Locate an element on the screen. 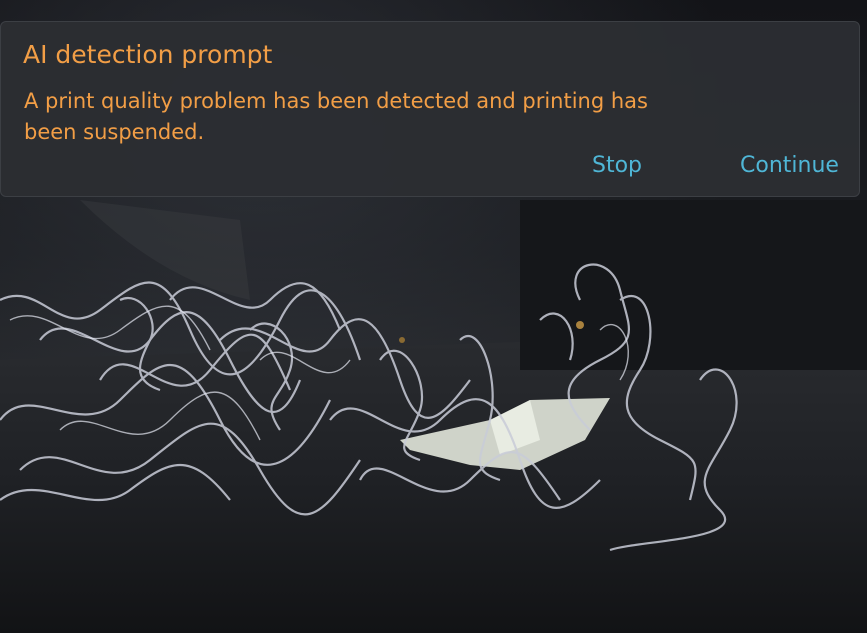 The image size is (867, 633). continue-button: Continue is located at coordinates (789, 165).